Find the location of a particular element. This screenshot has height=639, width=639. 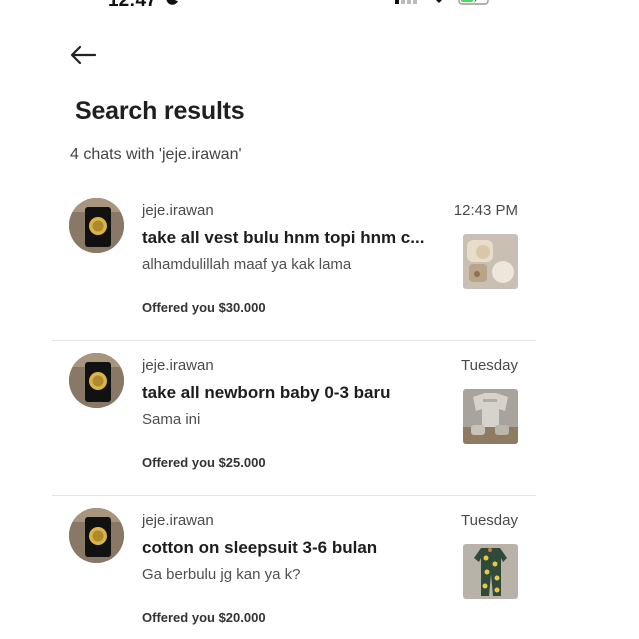

battery-charging-icon is located at coordinates (473, 2).